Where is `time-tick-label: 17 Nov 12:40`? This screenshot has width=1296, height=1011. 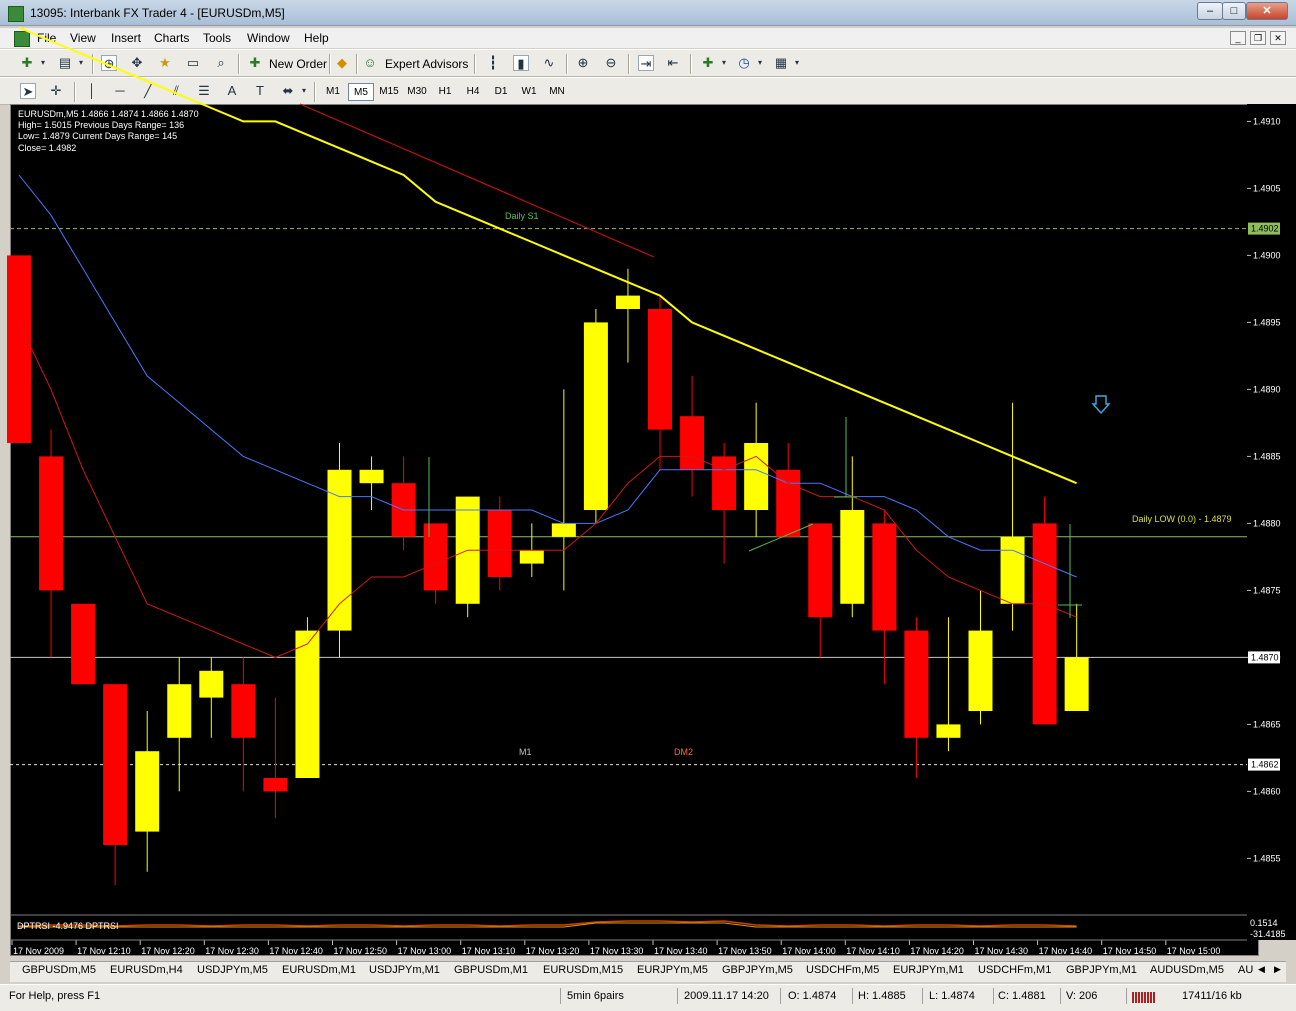 time-tick-label: 17 Nov 12:40 is located at coordinates (296, 951).